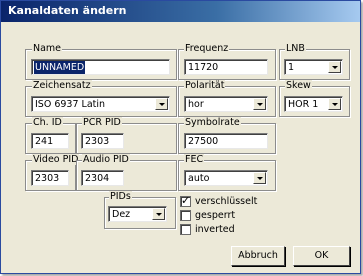 The image size is (363, 276). Describe the element at coordinates (185, 229) in the screenshot. I see `inverted-checkbox` at that location.